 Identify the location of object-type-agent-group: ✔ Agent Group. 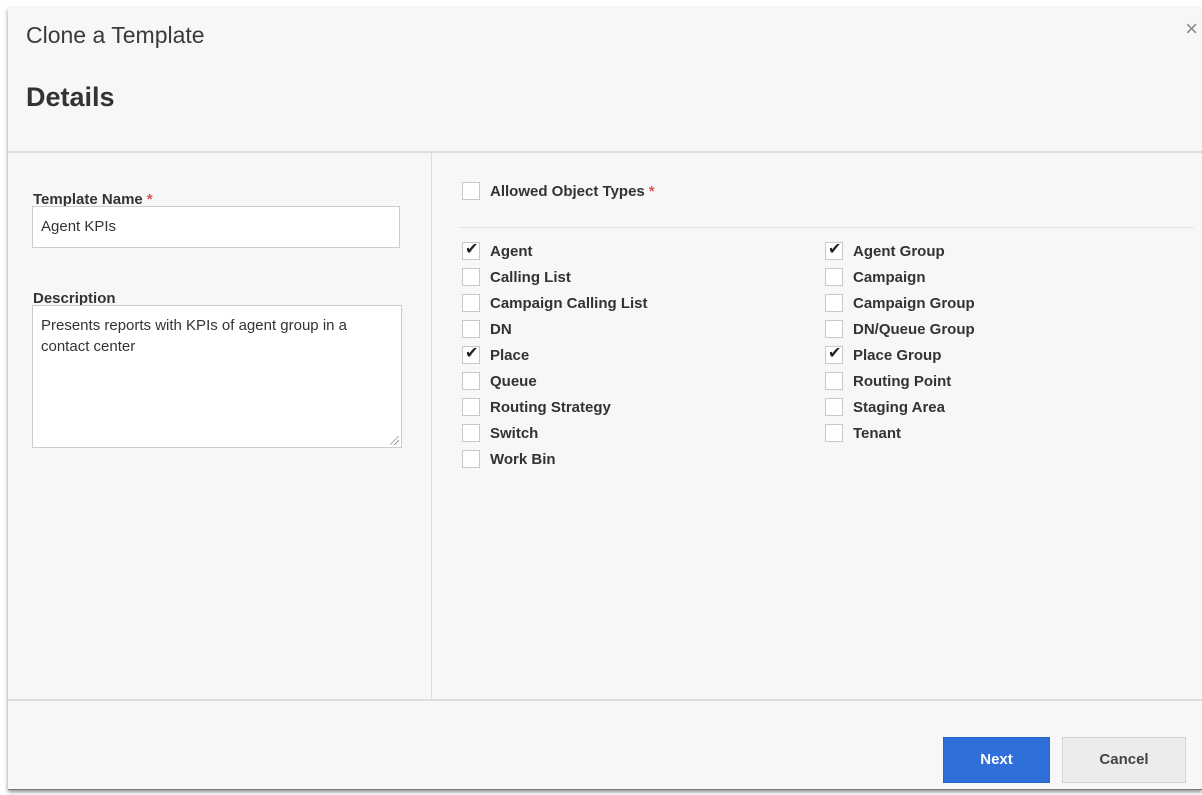
(885, 251).